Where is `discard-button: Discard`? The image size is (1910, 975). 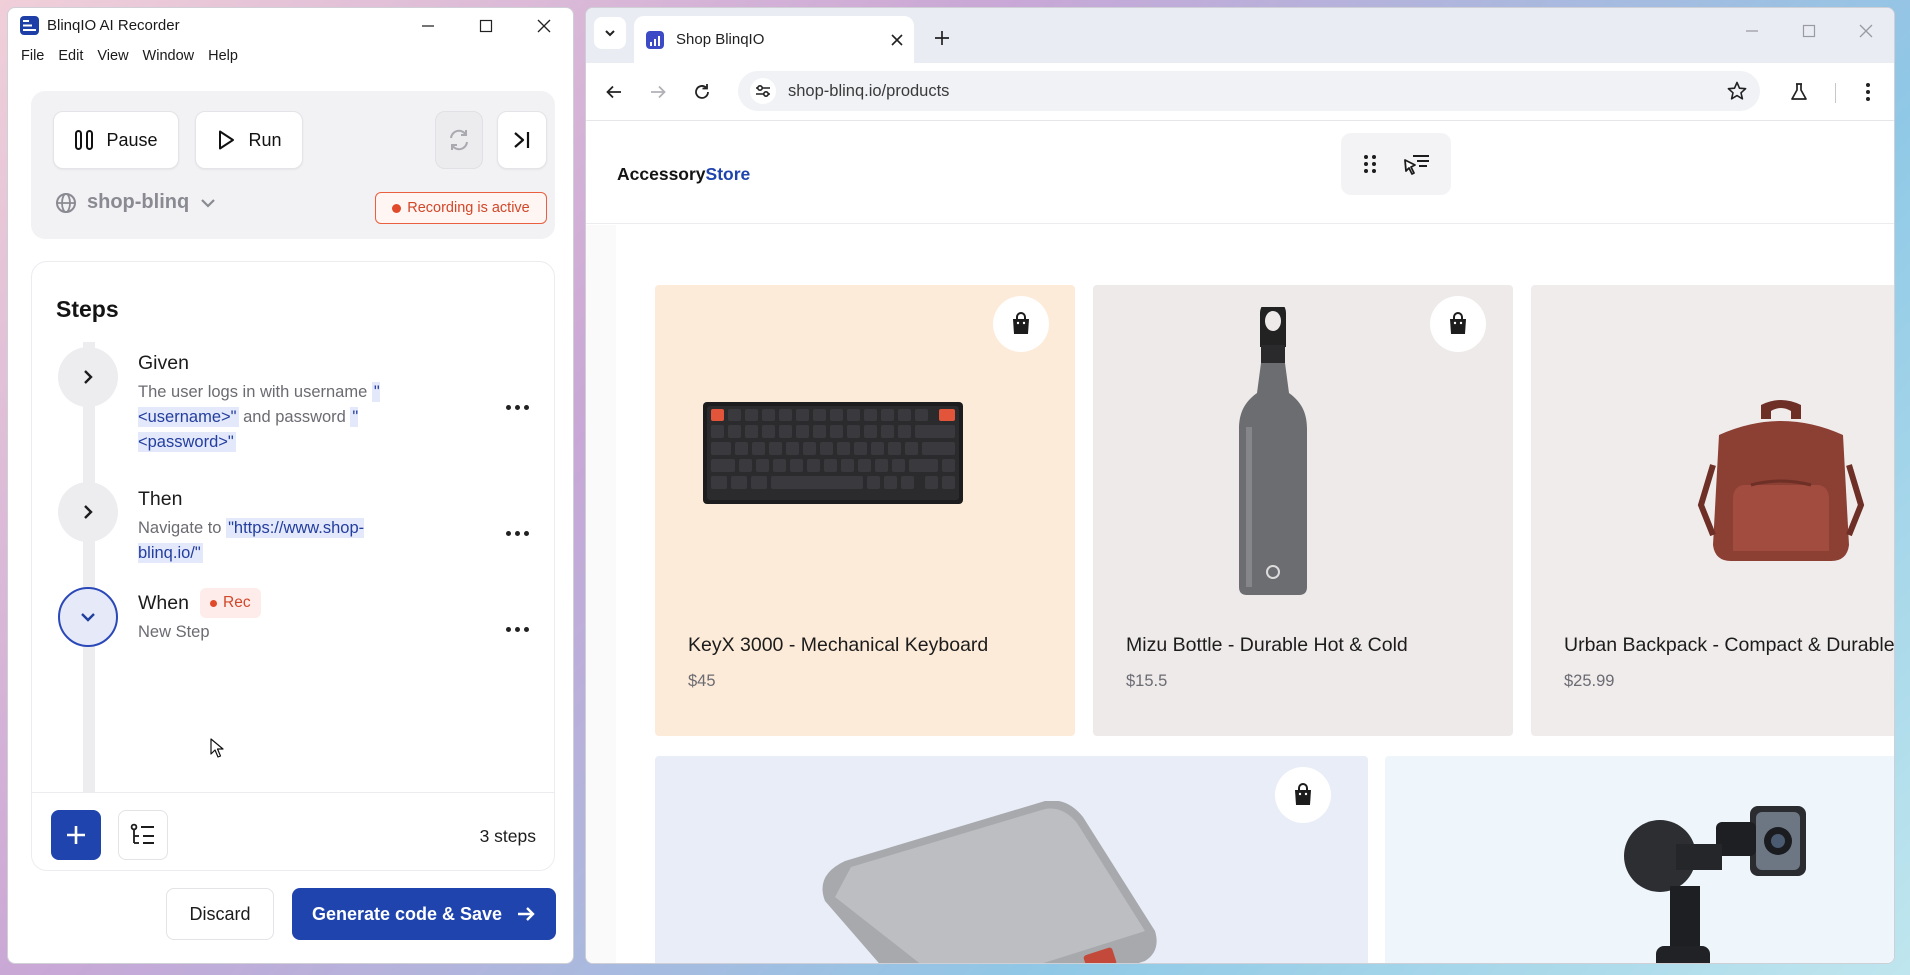 discard-button: Discard is located at coordinates (220, 914).